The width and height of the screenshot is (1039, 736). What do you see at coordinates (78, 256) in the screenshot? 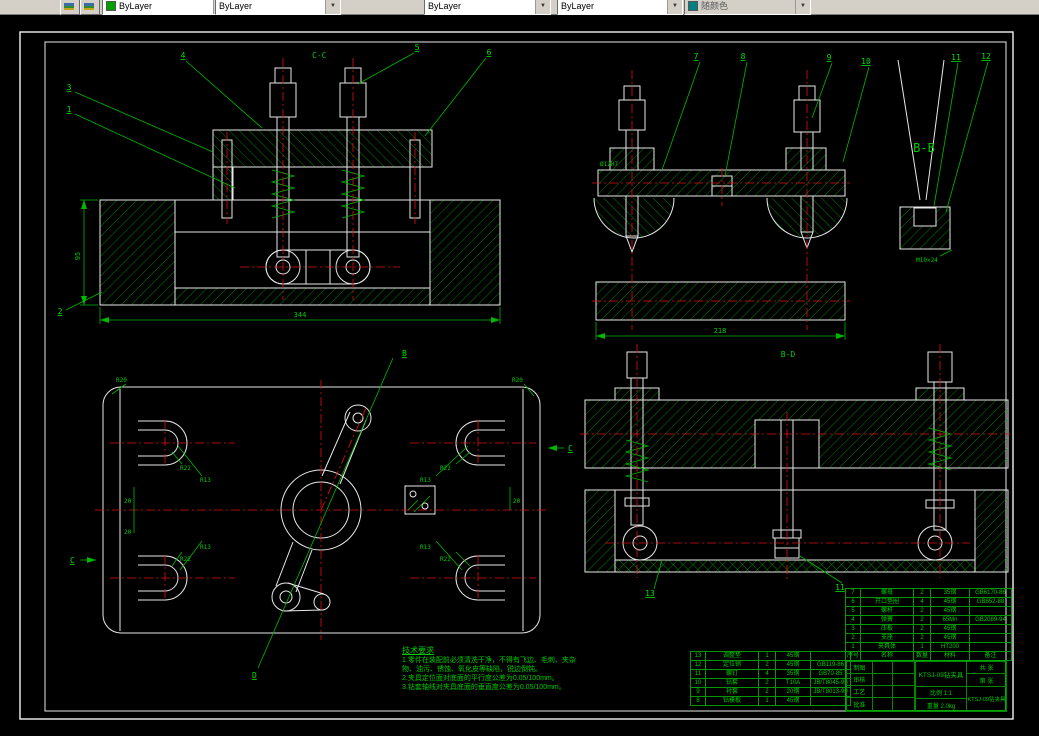
I see `dim-95: 95` at bounding box center [78, 256].